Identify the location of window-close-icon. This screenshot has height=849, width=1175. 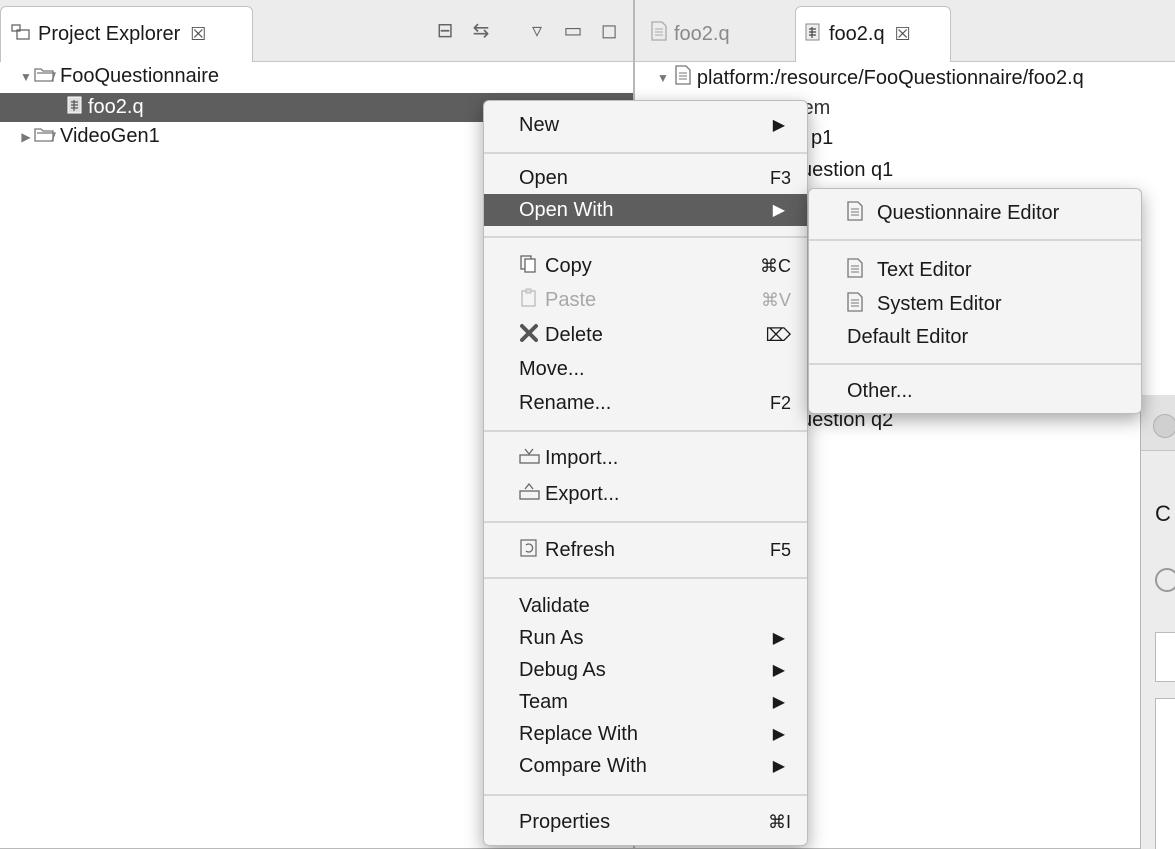
(1164, 426).